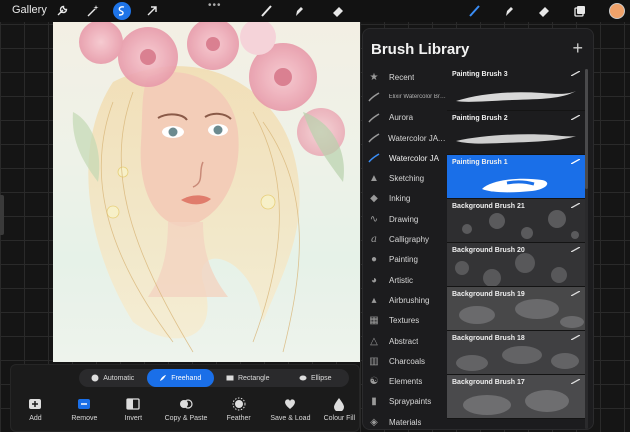 The width and height of the screenshot is (630, 432). I want to click on category-watercolor-ja-1-0: Watercolor JA 1.0, so click(405, 138).